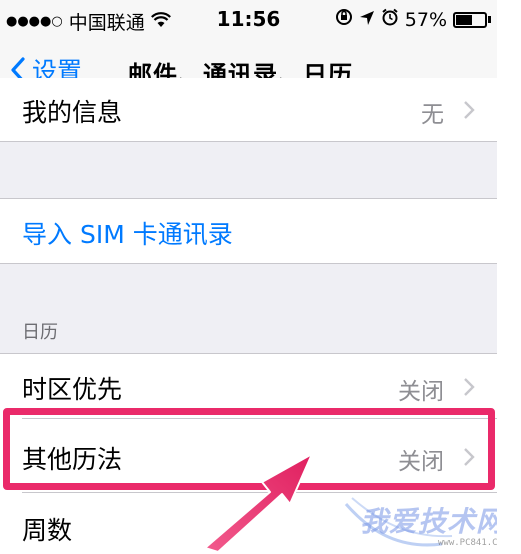 The width and height of the screenshot is (521, 554). What do you see at coordinates (428, 521) in the screenshot?
I see `watermark-text: 我爱技术网` at bounding box center [428, 521].